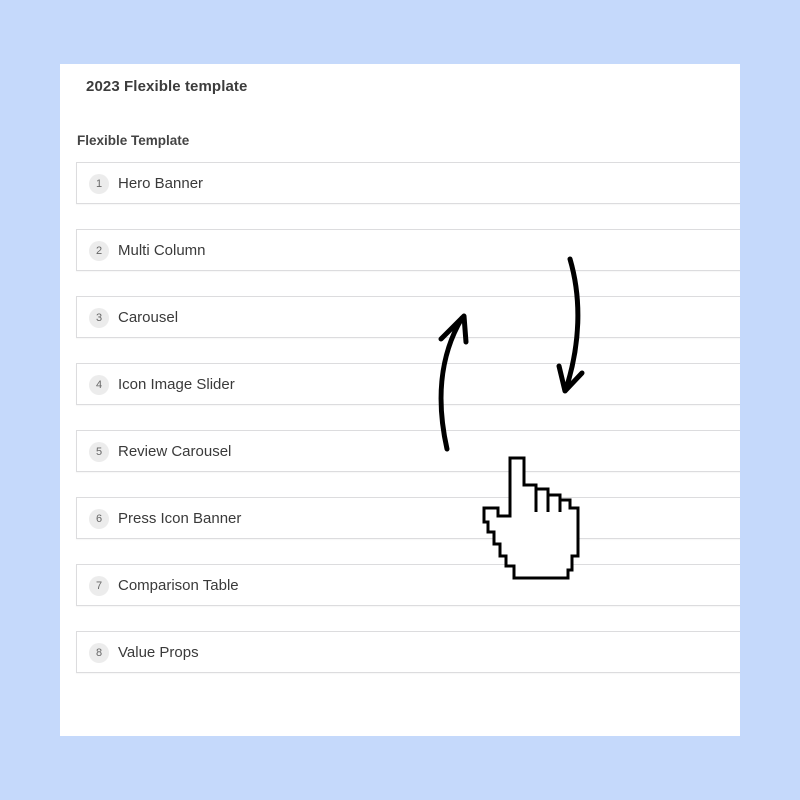 Image resolution: width=800 pixels, height=800 pixels. I want to click on row-order-handle: 7, so click(99, 586).